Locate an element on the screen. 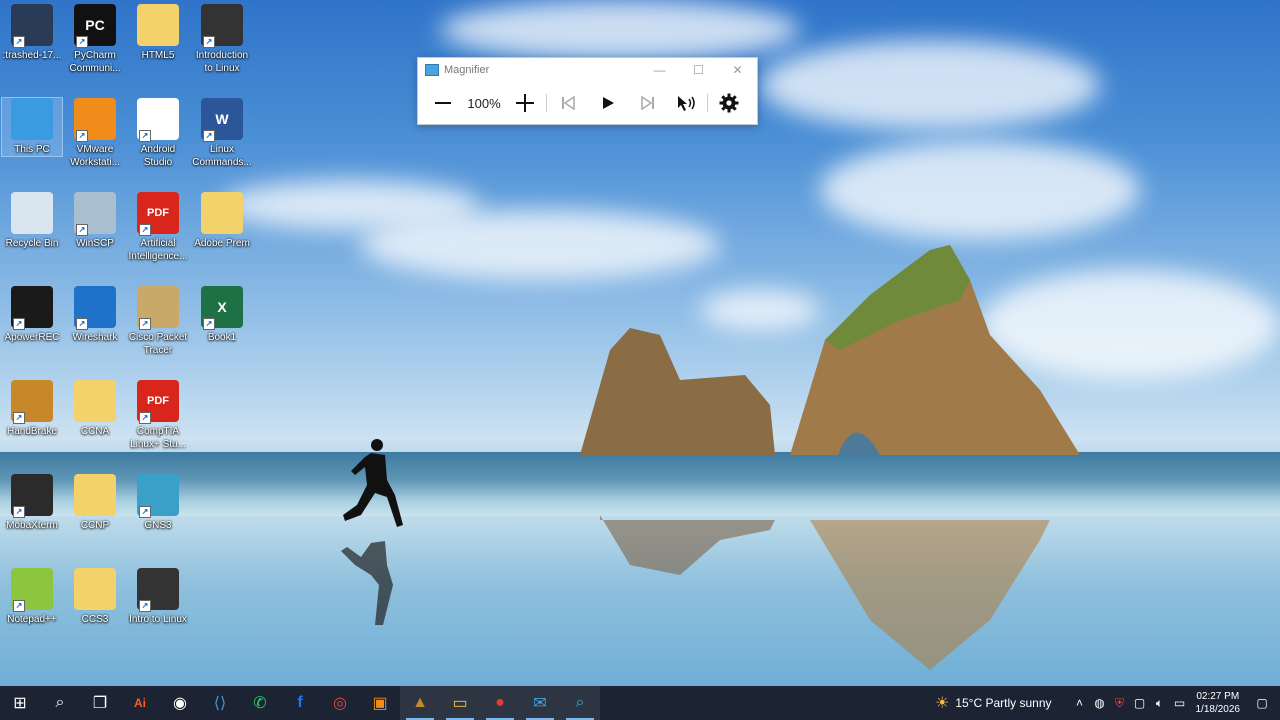 The width and height of the screenshot is (1280, 720). zoom-in-button is located at coordinates (525, 103).